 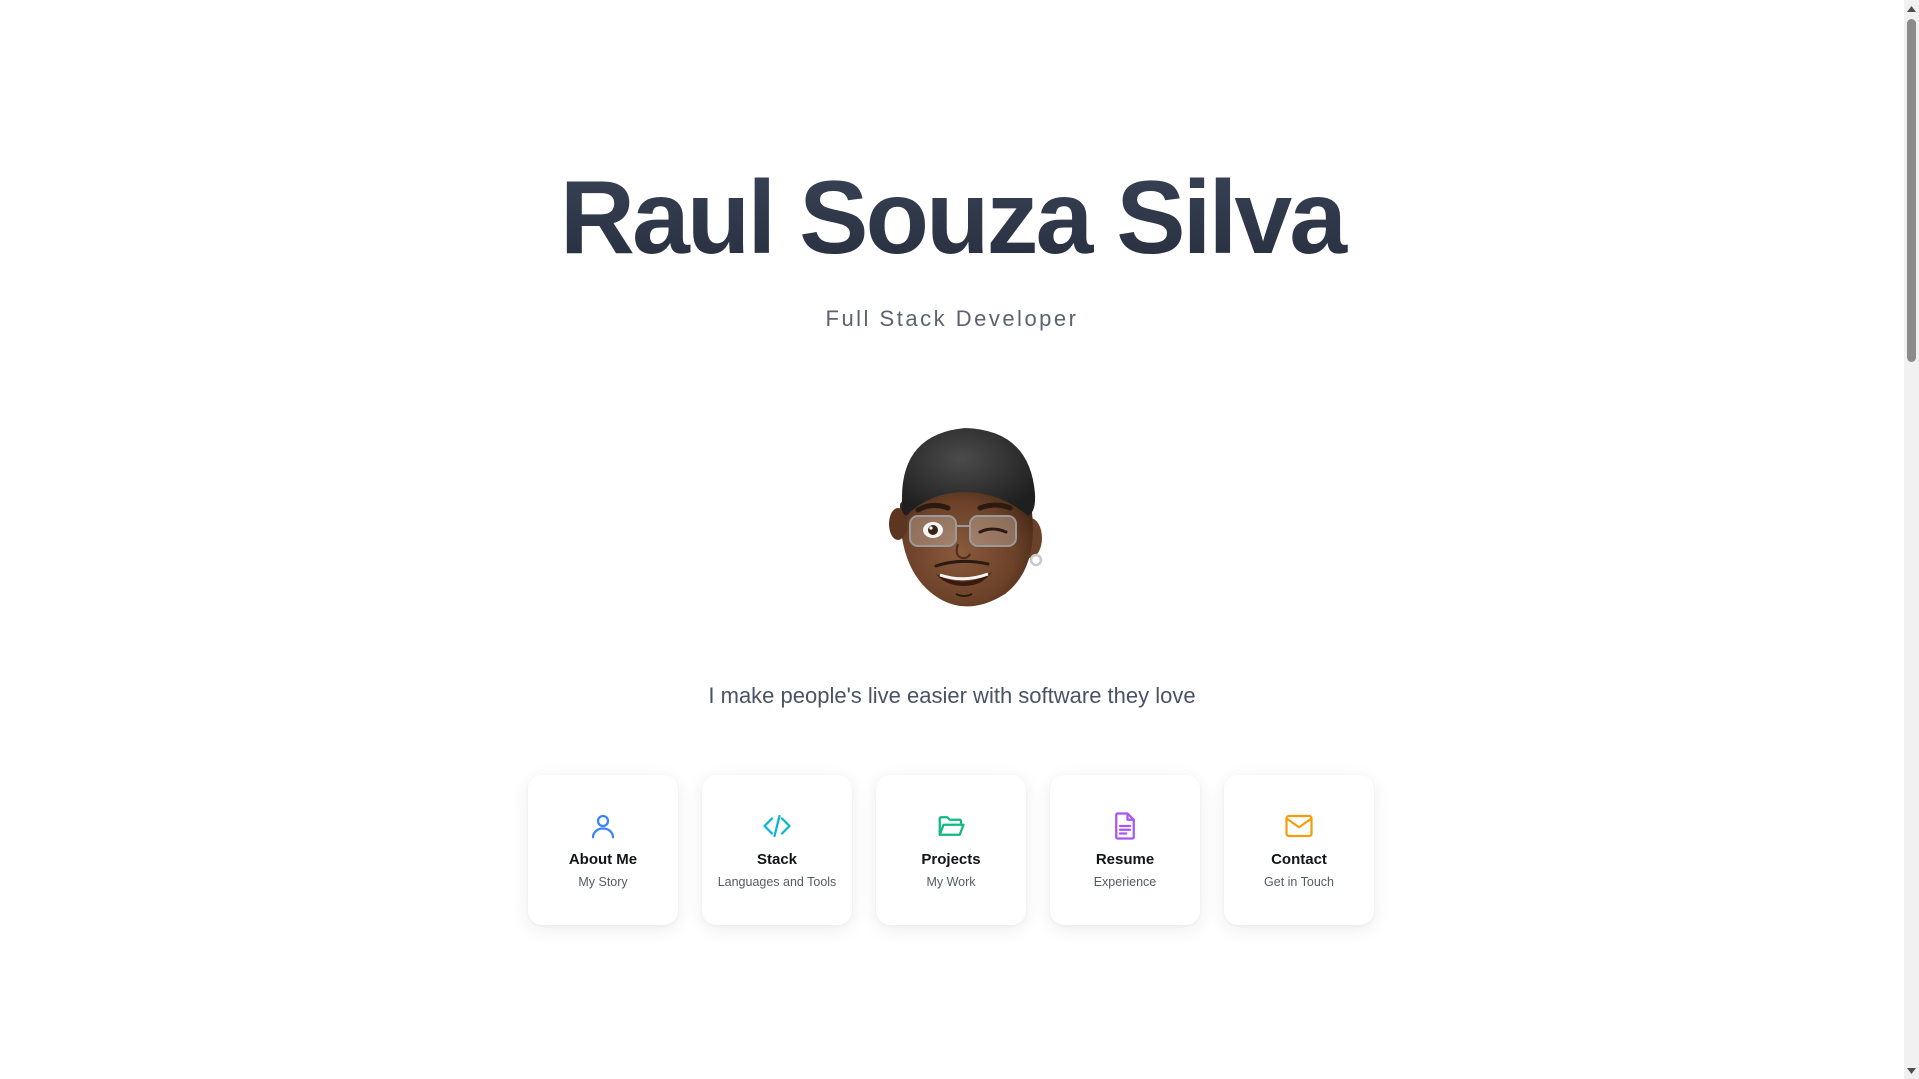 What do you see at coordinates (777, 826) in the screenshot?
I see `code-icon` at bounding box center [777, 826].